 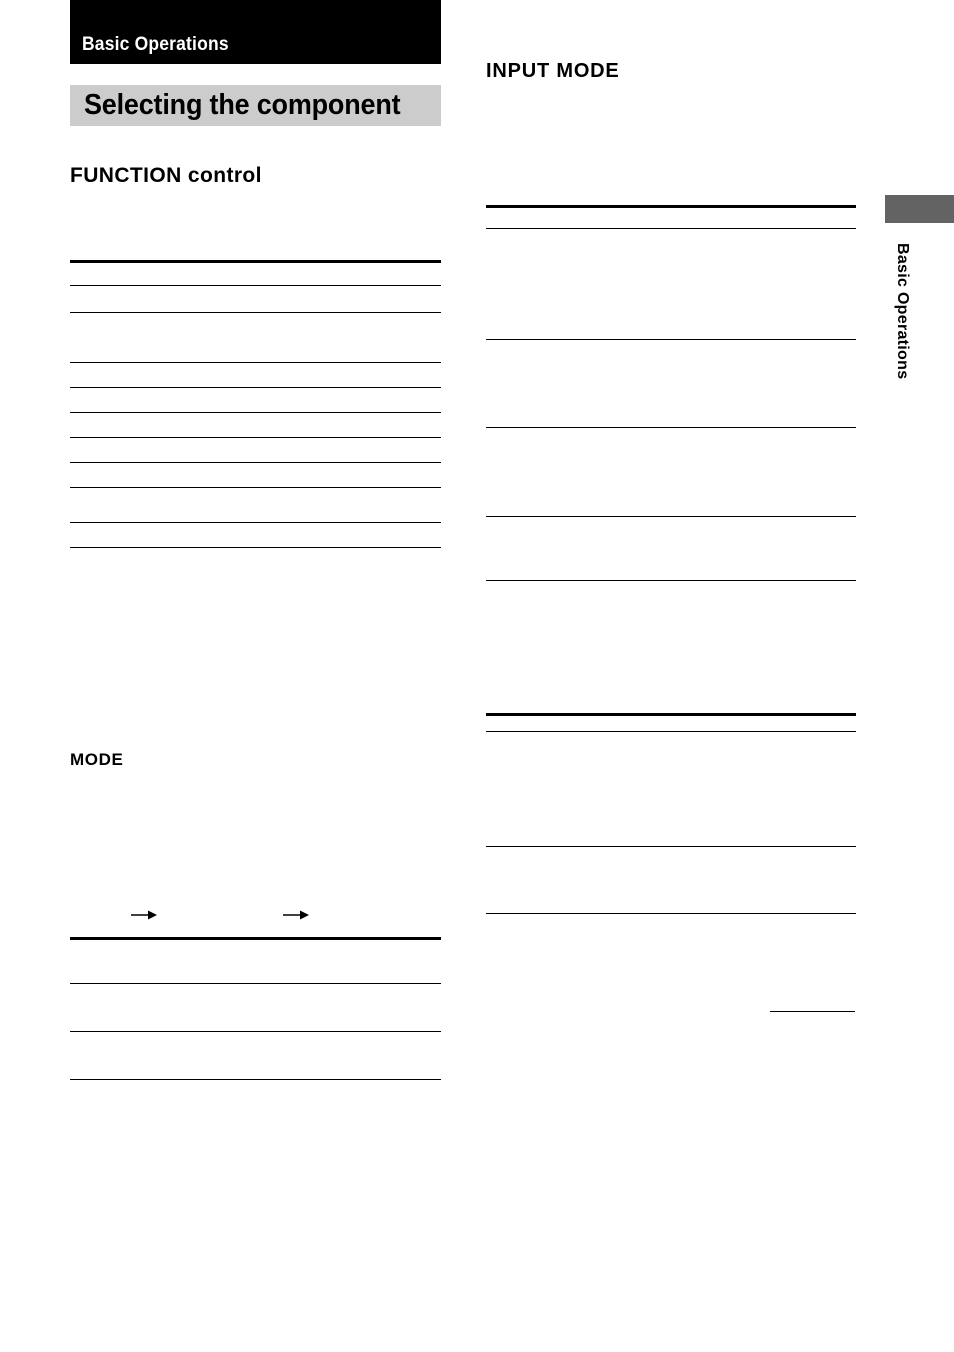 What do you see at coordinates (97, 759) in the screenshot?
I see `heading-mode: MODE` at bounding box center [97, 759].